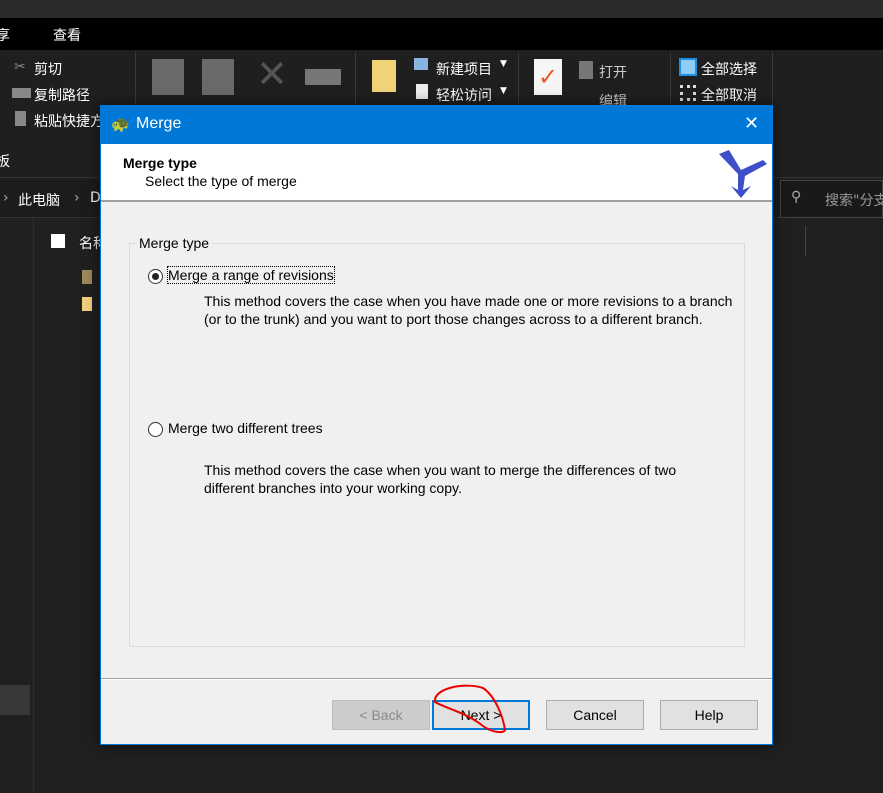 This screenshot has width=883, height=793. What do you see at coordinates (155, 276) in the screenshot?
I see `radio-range-of-revisions` at bounding box center [155, 276].